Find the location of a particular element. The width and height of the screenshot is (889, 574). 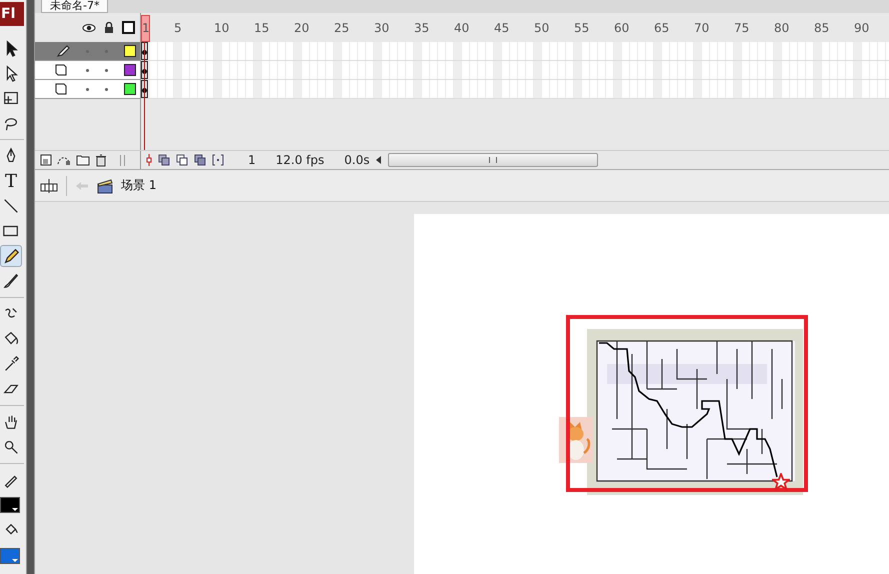

frame-number: 5 is located at coordinates (178, 28).